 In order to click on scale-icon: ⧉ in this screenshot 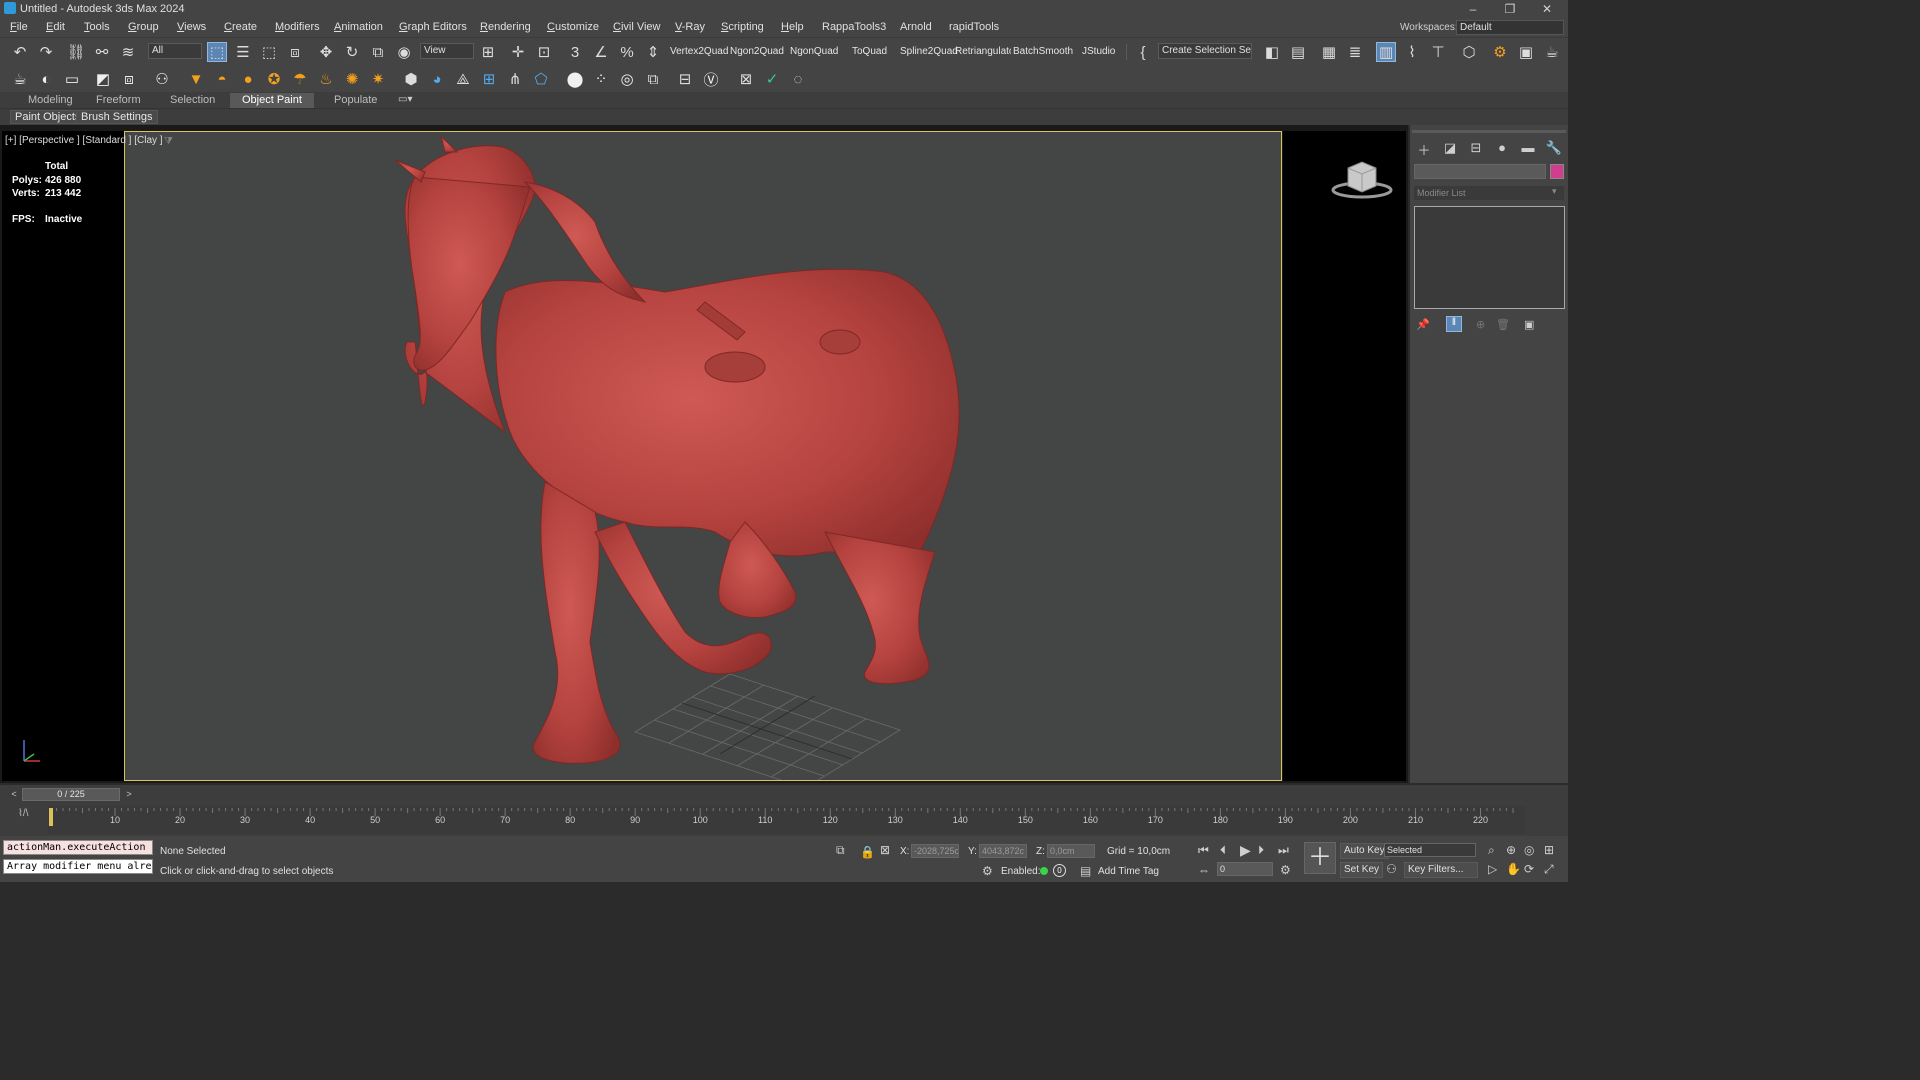, I will do `click(378, 52)`.